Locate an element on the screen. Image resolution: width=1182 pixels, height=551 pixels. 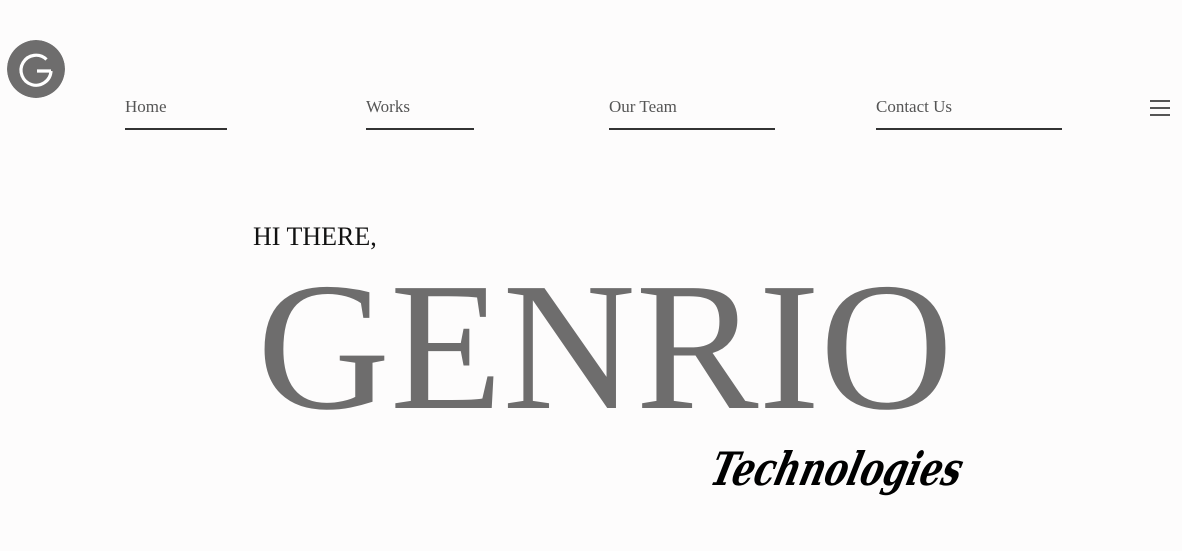
hero-tagline: Technologies is located at coordinates (836, 470).